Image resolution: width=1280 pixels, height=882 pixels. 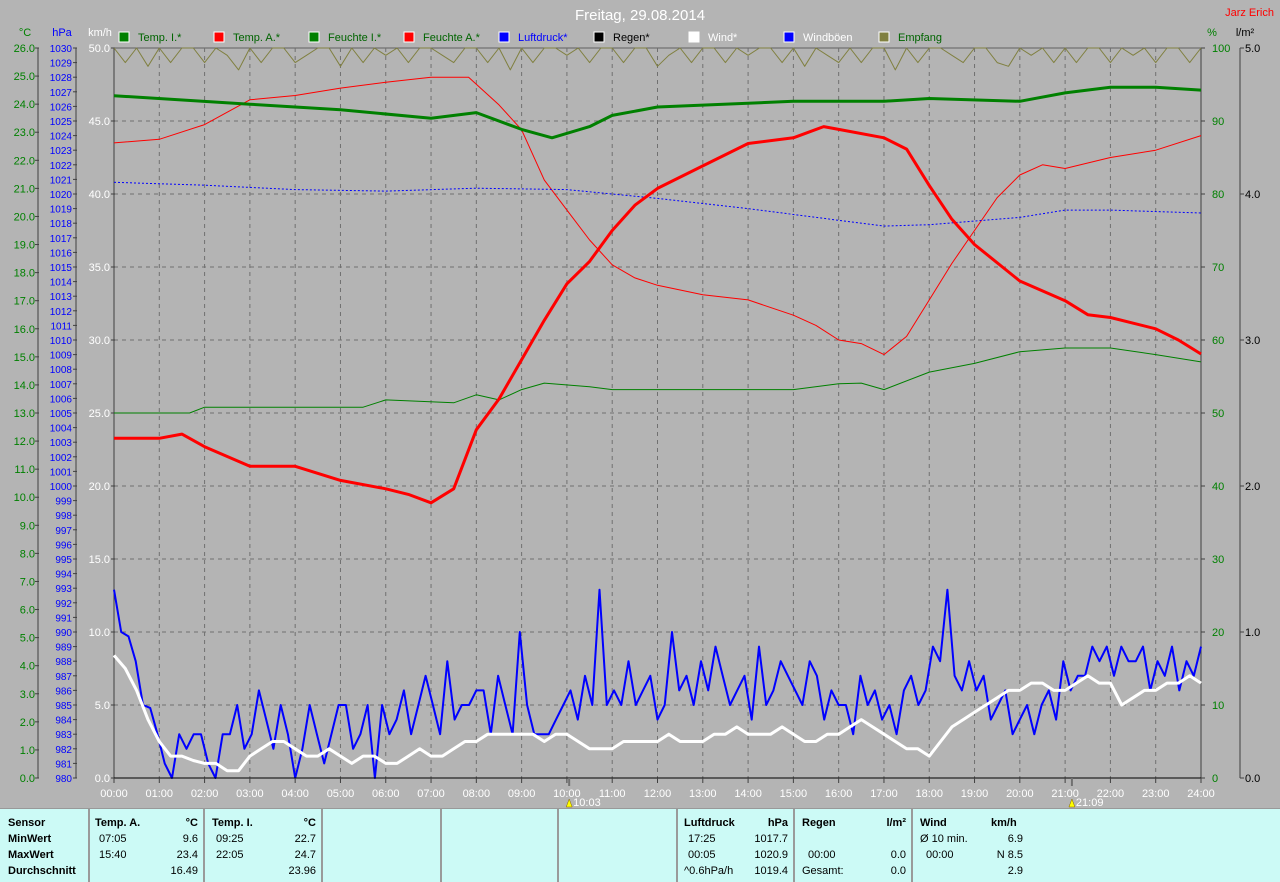 I want to click on axis-tick-label: 1006, so click(x=61, y=399).